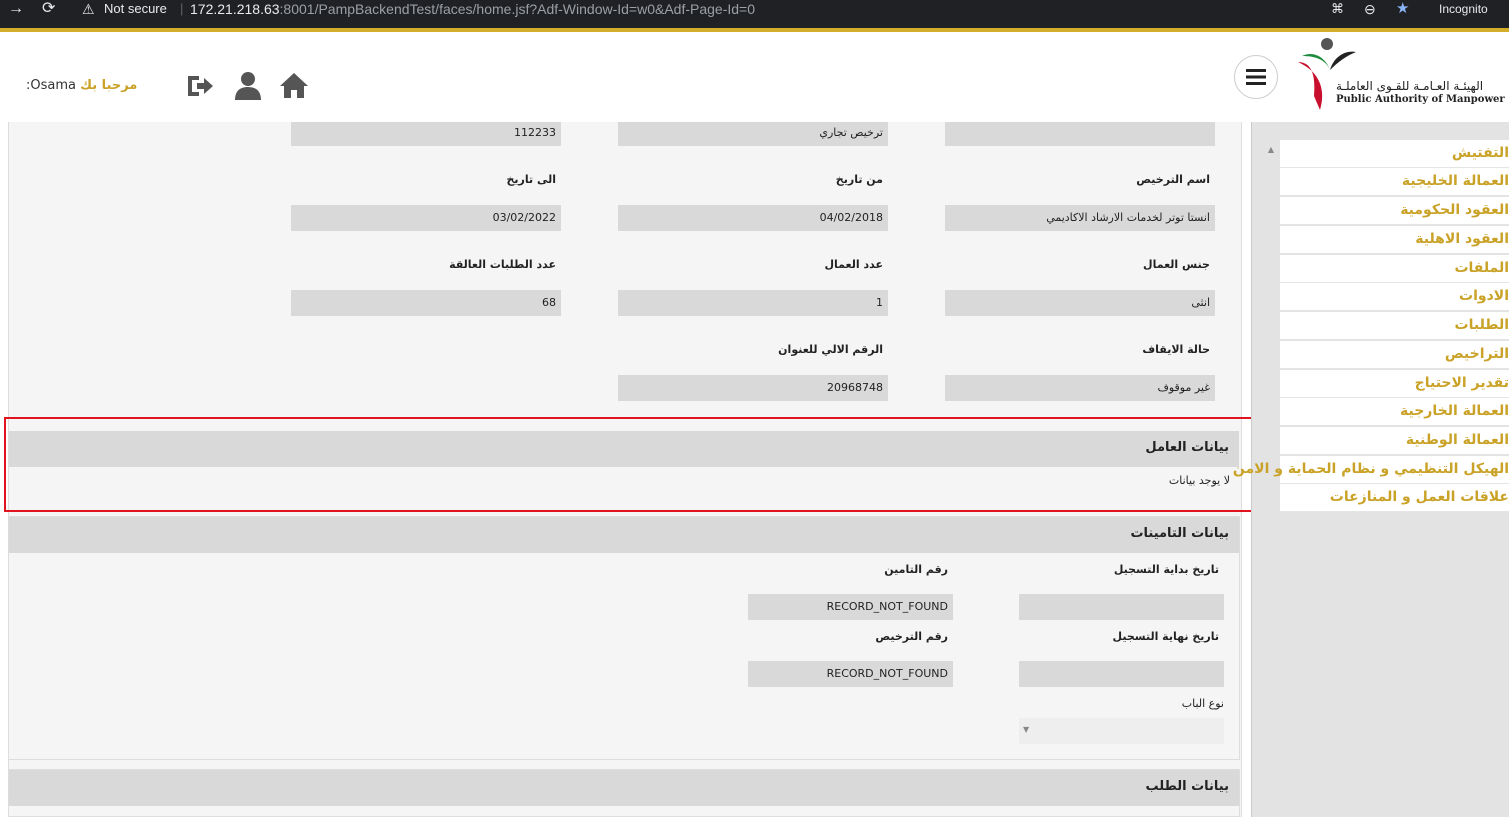  I want to click on label-pending-requests: عدد الطلبات العالقة, so click(502, 264).